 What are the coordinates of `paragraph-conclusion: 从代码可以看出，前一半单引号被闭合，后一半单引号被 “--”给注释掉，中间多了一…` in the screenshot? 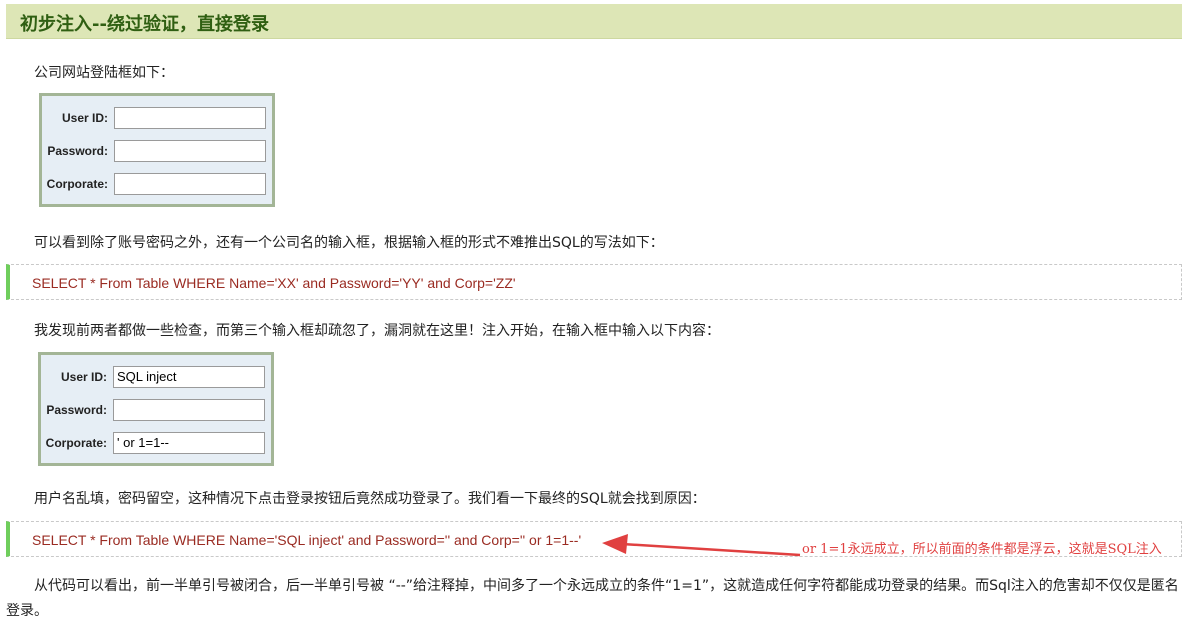 It's located at (592, 598).